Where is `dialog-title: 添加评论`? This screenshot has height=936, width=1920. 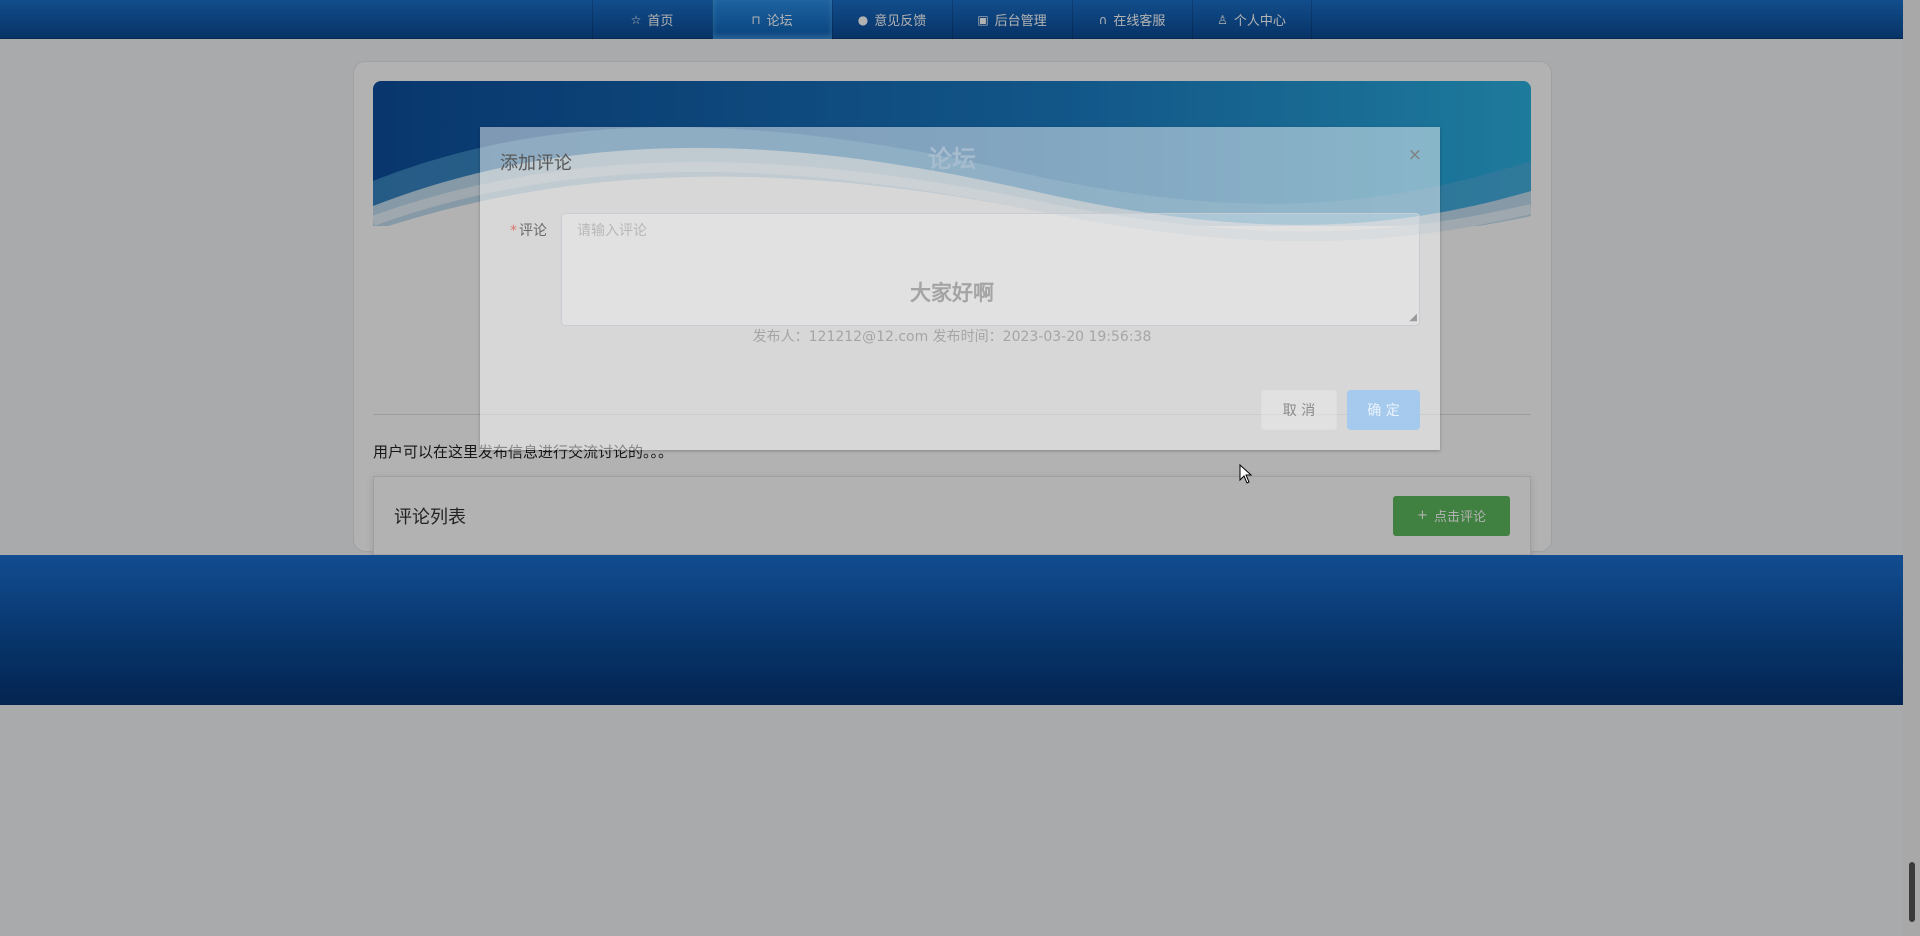
dialog-title: 添加评论 is located at coordinates (536, 163).